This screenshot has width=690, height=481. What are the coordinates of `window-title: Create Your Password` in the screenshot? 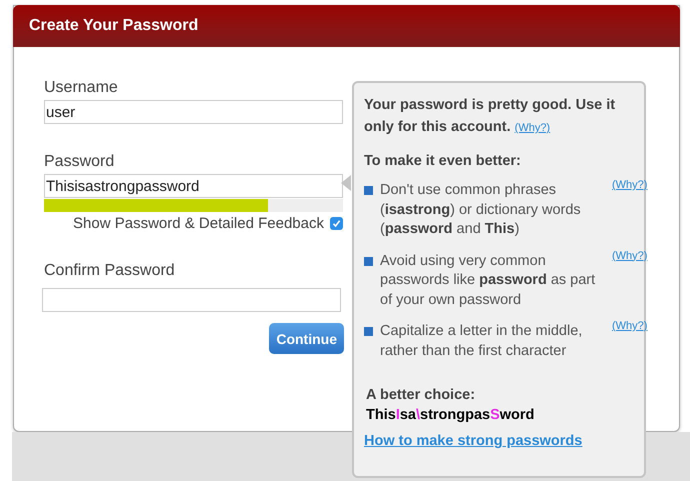 It's located at (113, 26).